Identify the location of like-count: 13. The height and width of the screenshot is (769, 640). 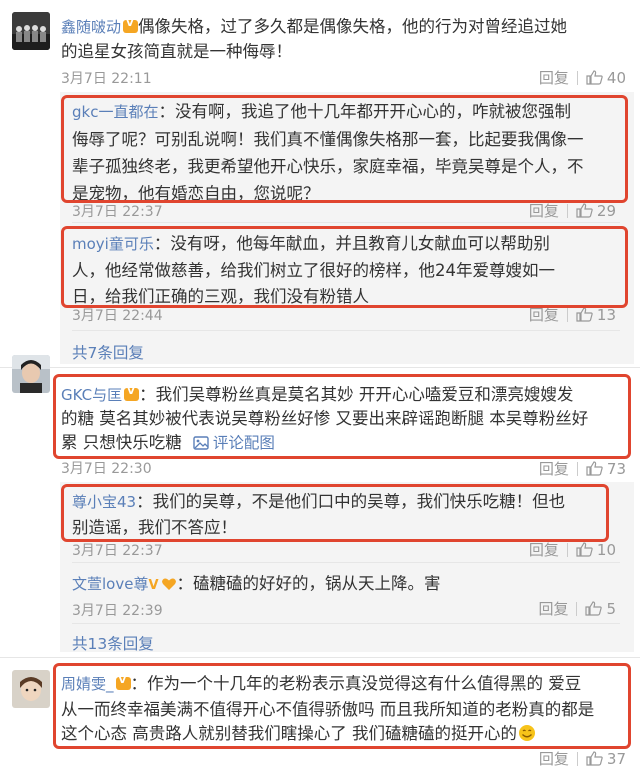
(606, 315).